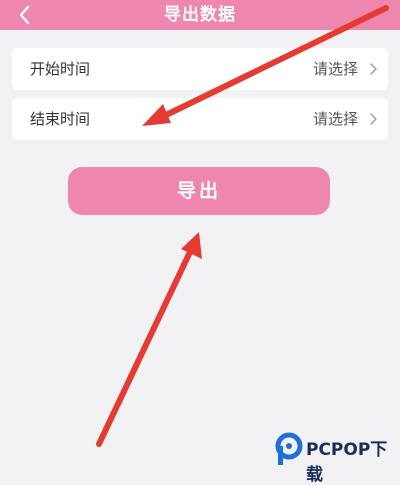 The height and width of the screenshot is (485, 400). What do you see at coordinates (289, 448) in the screenshot?
I see `pcpop-logo-icon` at bounding box center [289, 448].